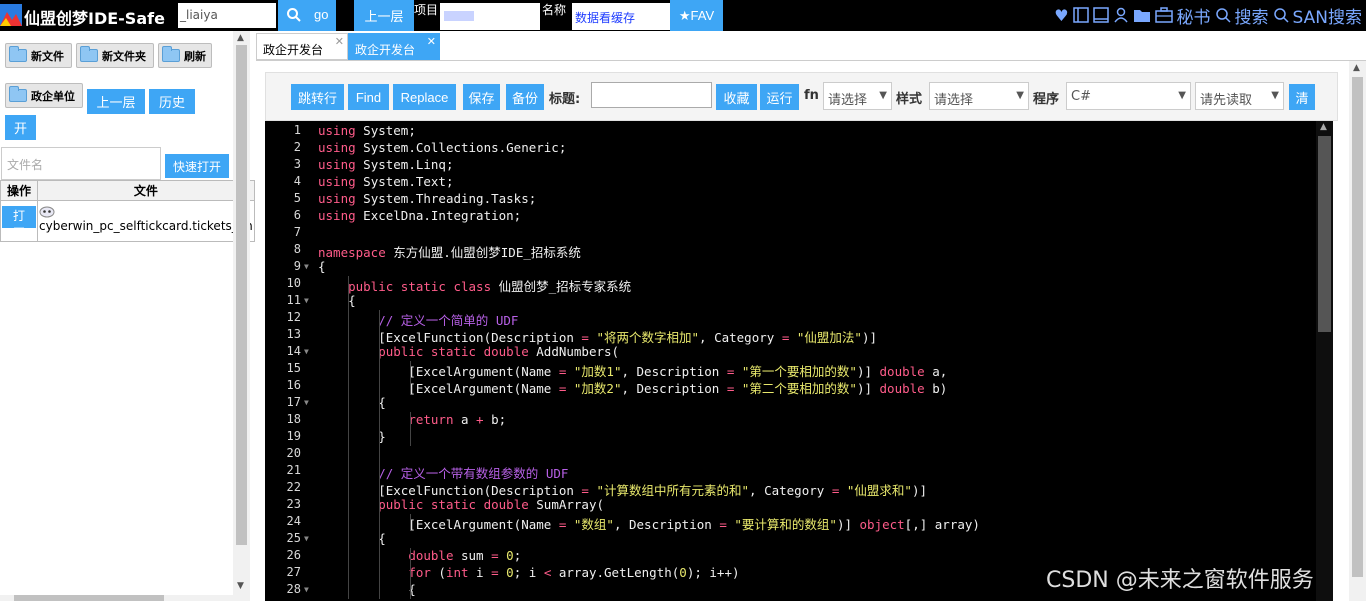  I want to click on secret-link: 秘书, so click(1194, 15).